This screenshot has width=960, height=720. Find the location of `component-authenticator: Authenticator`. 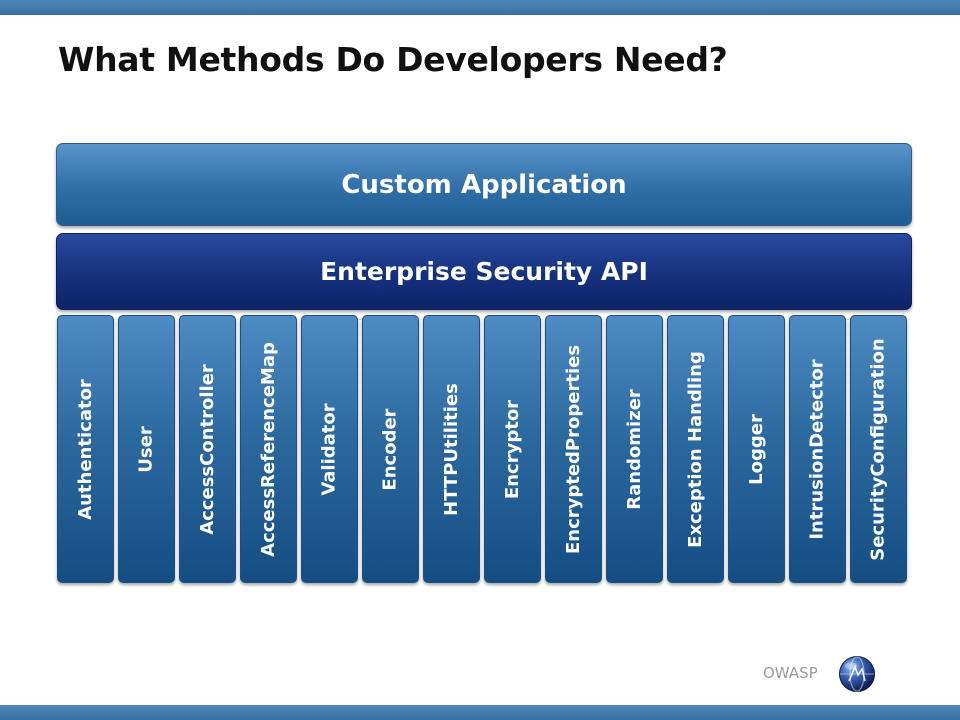

component-authenticator: Authenticator is located at coordinates (85, 449).